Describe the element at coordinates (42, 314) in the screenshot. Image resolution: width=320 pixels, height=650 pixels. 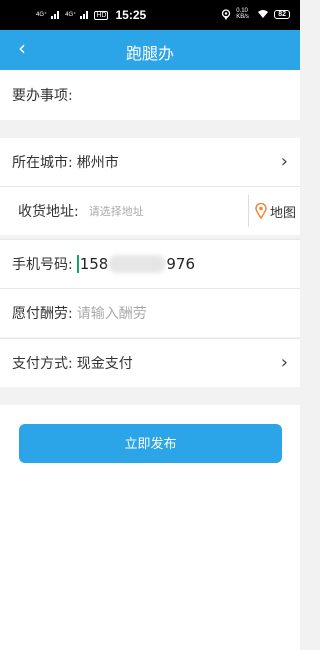
I see `reward-label: 愿付酬劳:` at that location.